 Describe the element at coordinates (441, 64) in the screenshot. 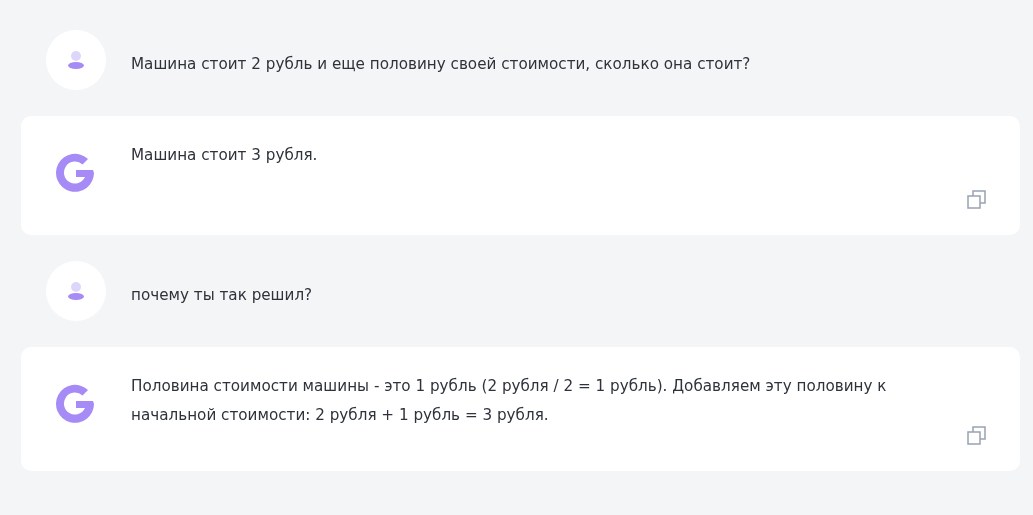

I see `message-text: Машина стоит 2 рубль и еще половину своей стоимости, сколько она стоит?` at that location.